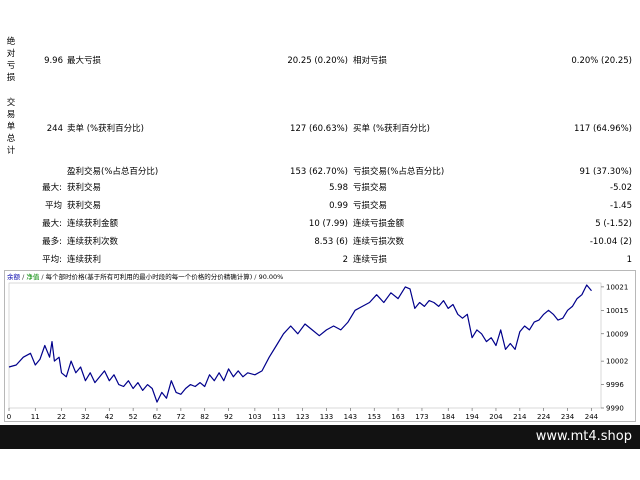 Image resolution: width=640 pixels, height=480 pixels. I want to click on x-tick-label: 113, so click(278, 417).